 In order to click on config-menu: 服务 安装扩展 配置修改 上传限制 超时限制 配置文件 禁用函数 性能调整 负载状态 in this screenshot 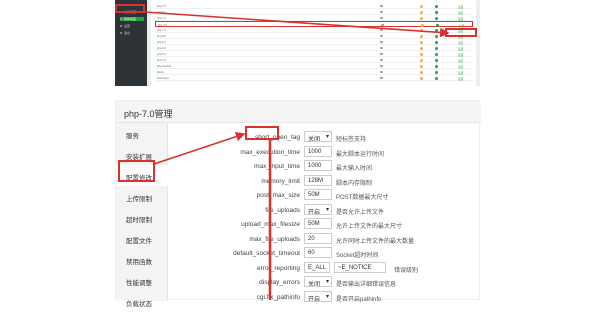, I will do `click(142, 215)`.